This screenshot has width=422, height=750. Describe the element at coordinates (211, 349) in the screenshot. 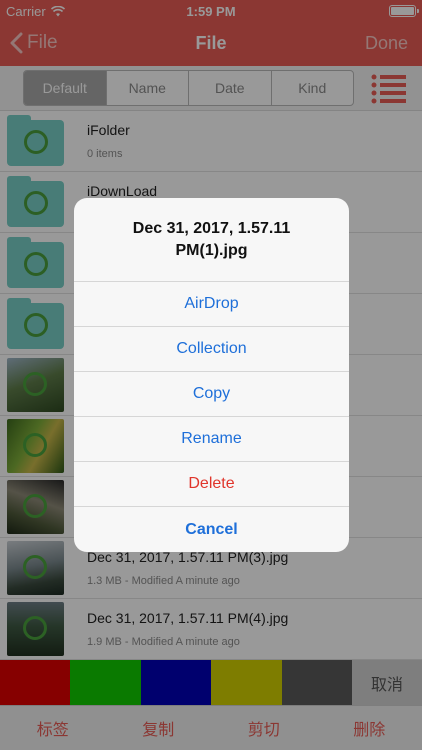

I see `collection-button: Collection` at that location.